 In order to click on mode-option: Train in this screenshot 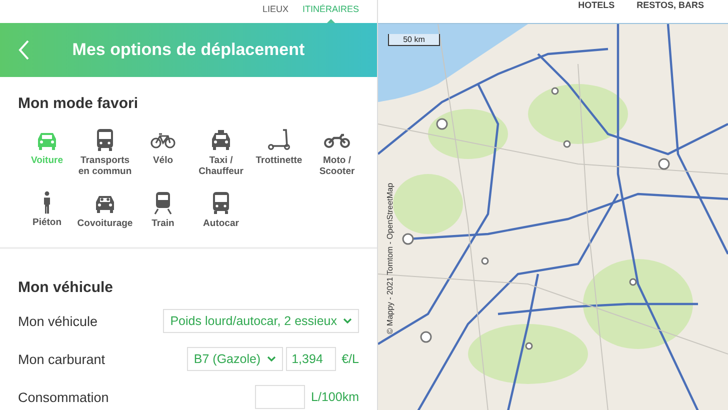, I will do `click(163, 210)`.